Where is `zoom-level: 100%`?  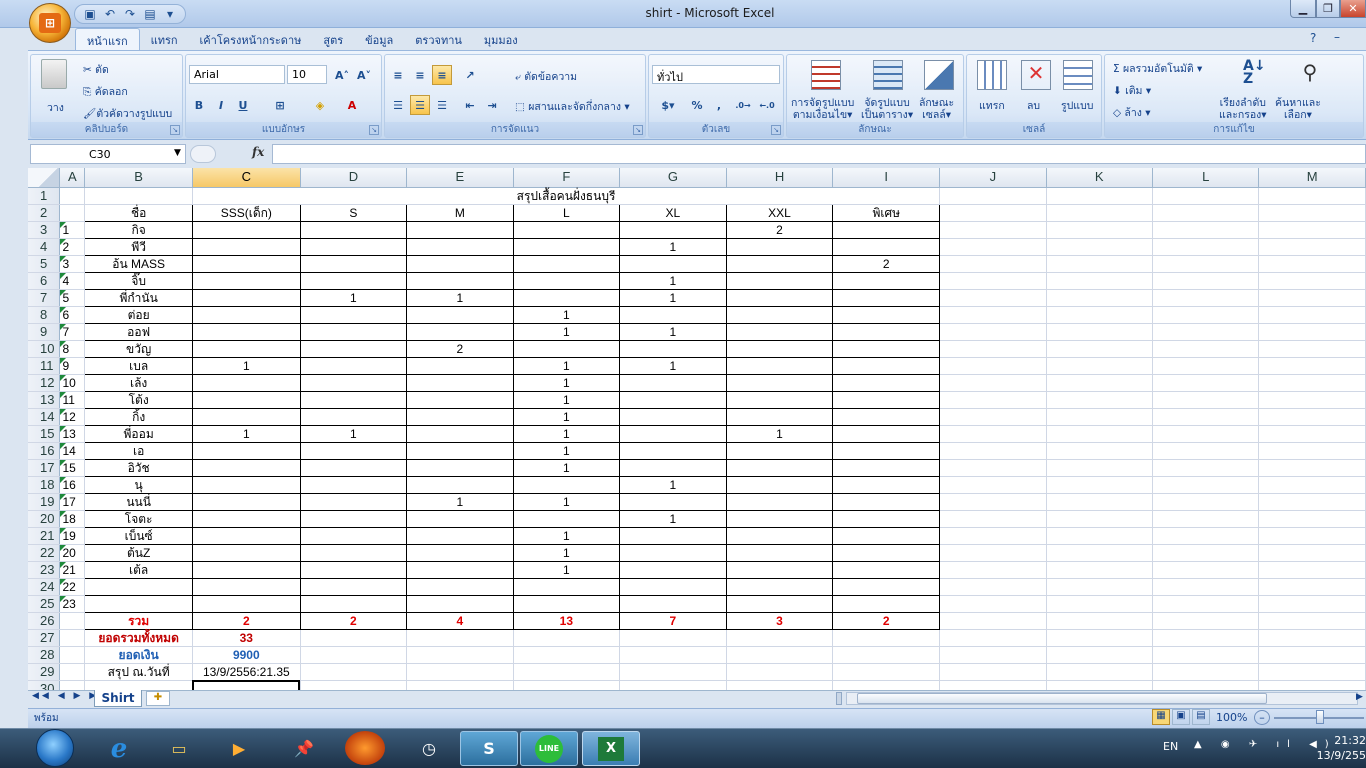
zoom-level: 100% is located at coordinates (1231, 717).